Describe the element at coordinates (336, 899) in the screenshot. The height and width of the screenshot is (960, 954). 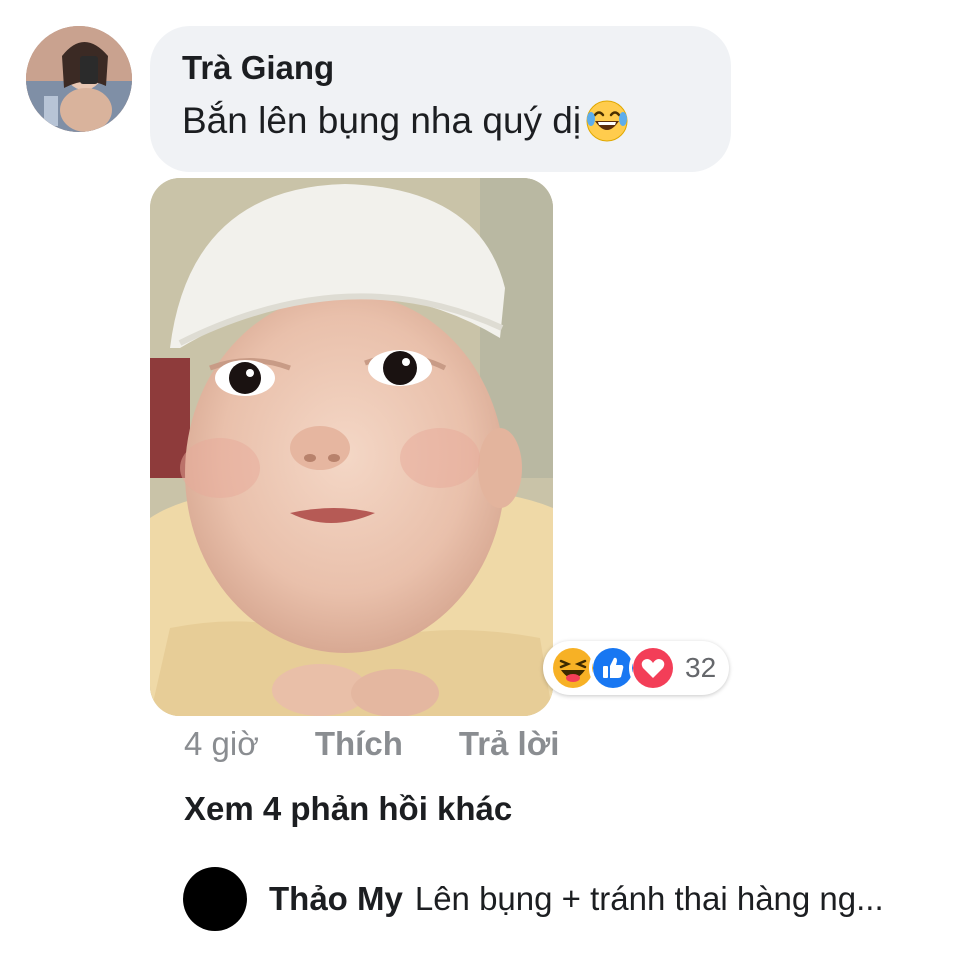
I see `reply-author: Thảo My` at that location.